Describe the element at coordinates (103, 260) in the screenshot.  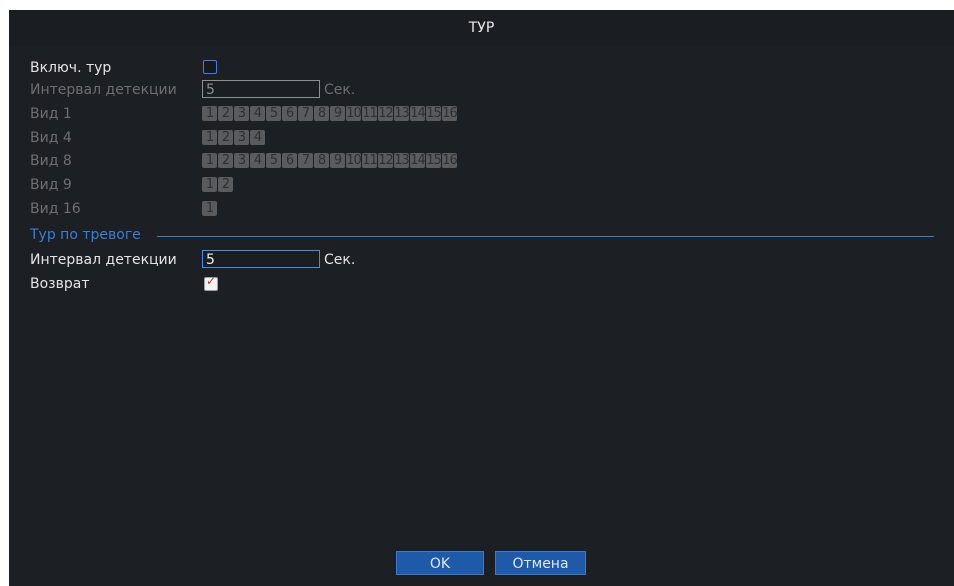
I see `alarm-interval-label: Интервал детекции` at that location.